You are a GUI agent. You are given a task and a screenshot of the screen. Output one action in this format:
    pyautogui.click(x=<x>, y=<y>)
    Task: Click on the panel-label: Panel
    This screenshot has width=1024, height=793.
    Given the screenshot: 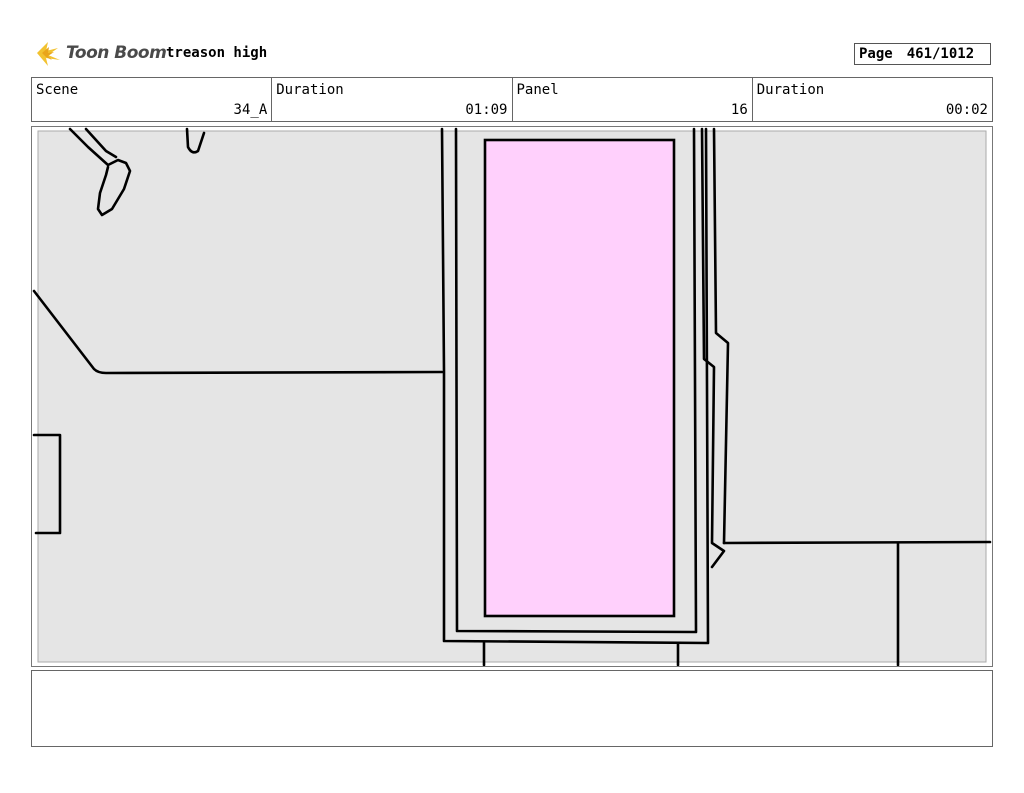 What is the action you would take?
    pyautogui.click(x=537, y=90)
    